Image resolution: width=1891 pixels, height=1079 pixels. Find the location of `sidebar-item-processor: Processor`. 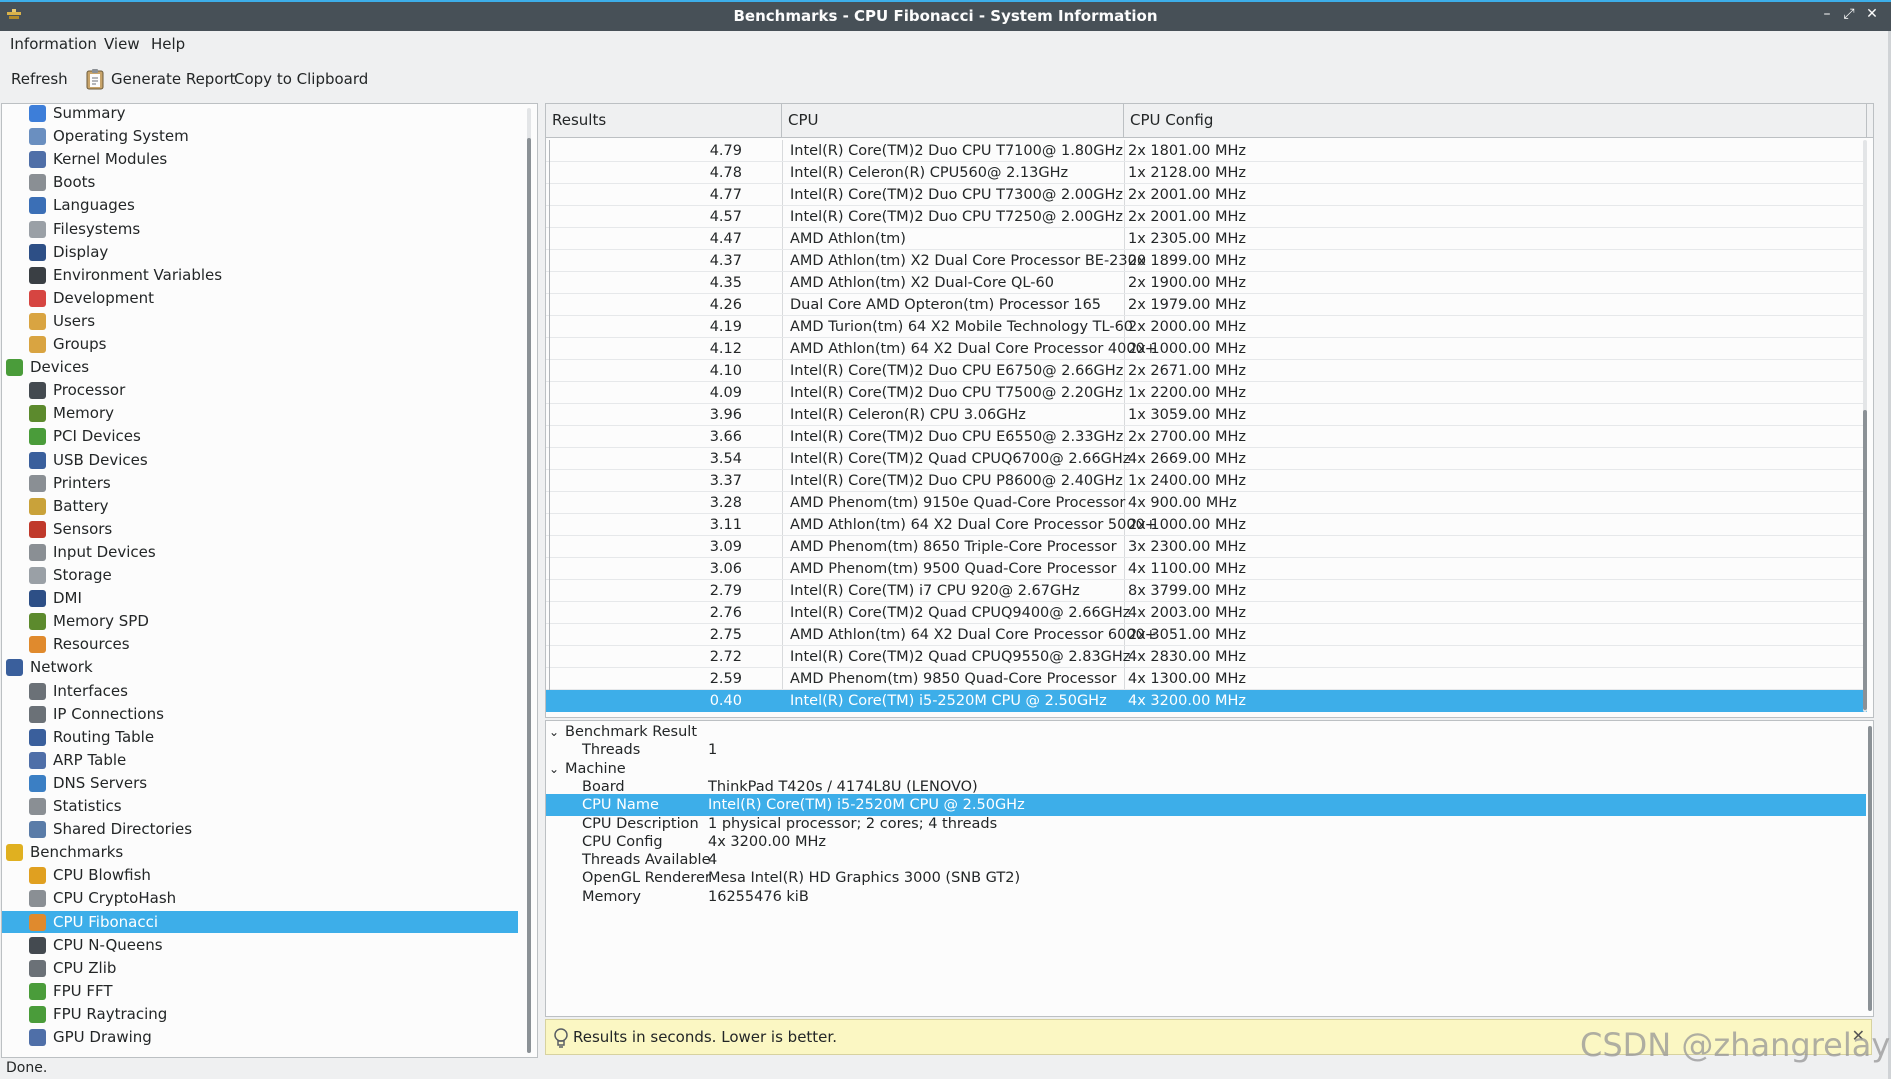

sidebar-item-processor: Processor is located at coordinates (260, 390).